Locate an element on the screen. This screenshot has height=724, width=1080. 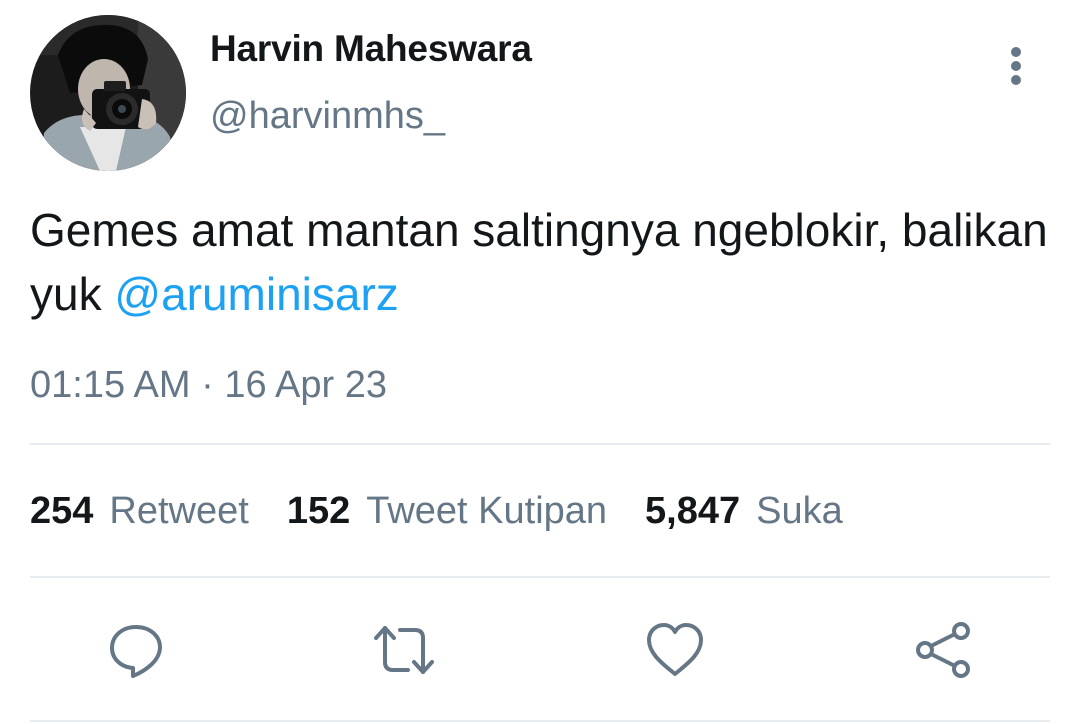
author-display-name: Harvin Maheswara is located at coordinates (371, 49).